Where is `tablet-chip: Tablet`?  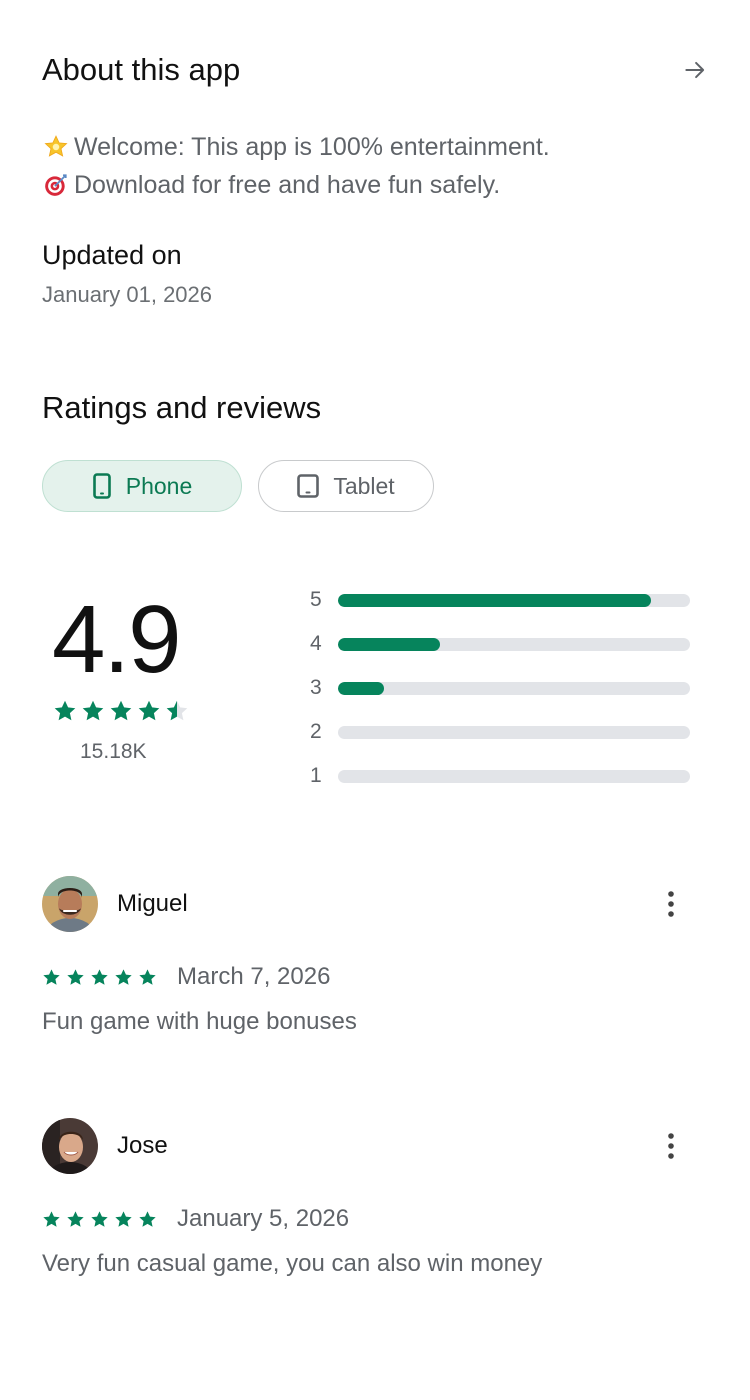 tablet-chip: Tablet is located at coordinates (346, 486).